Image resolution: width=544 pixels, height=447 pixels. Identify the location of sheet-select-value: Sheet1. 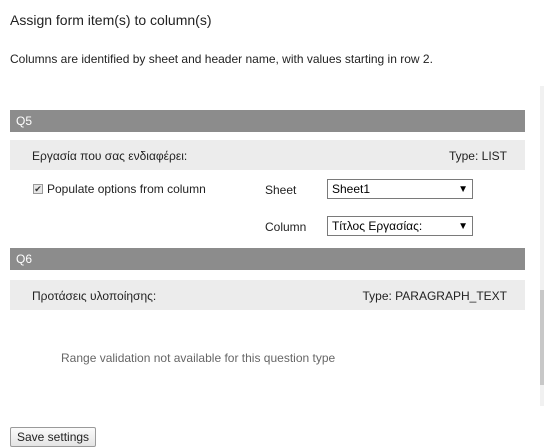
(351, 189).